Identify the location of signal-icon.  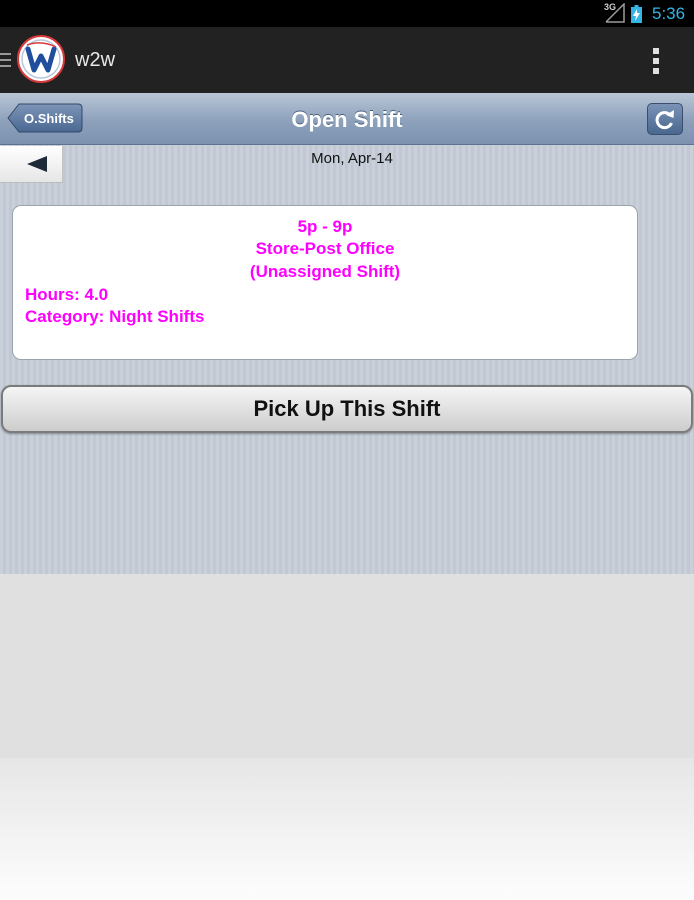
(615, 13).